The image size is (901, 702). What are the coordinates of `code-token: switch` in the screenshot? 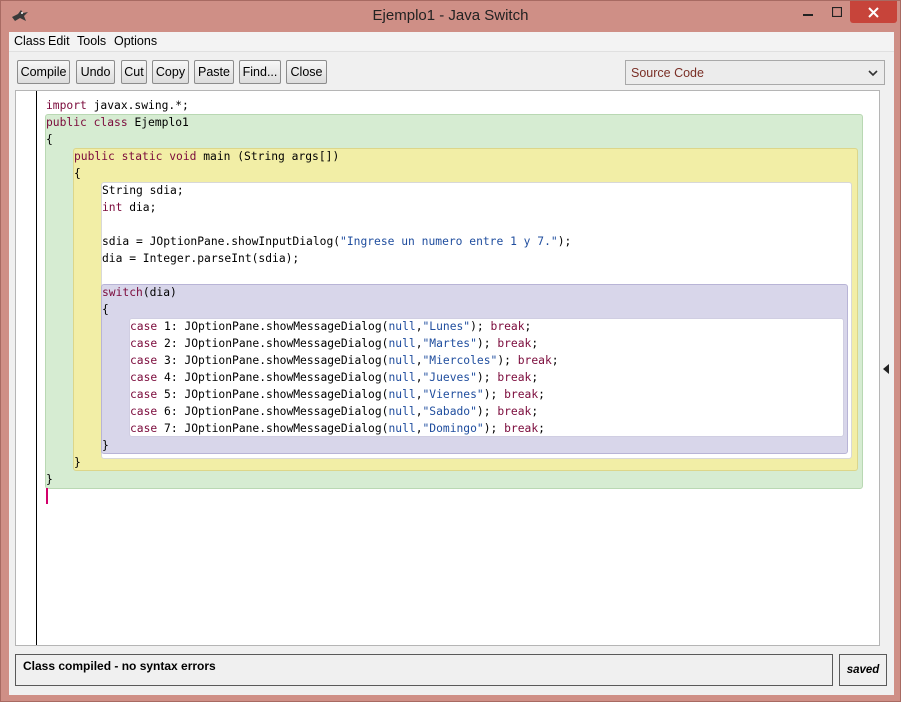 It's located at (122, 292).